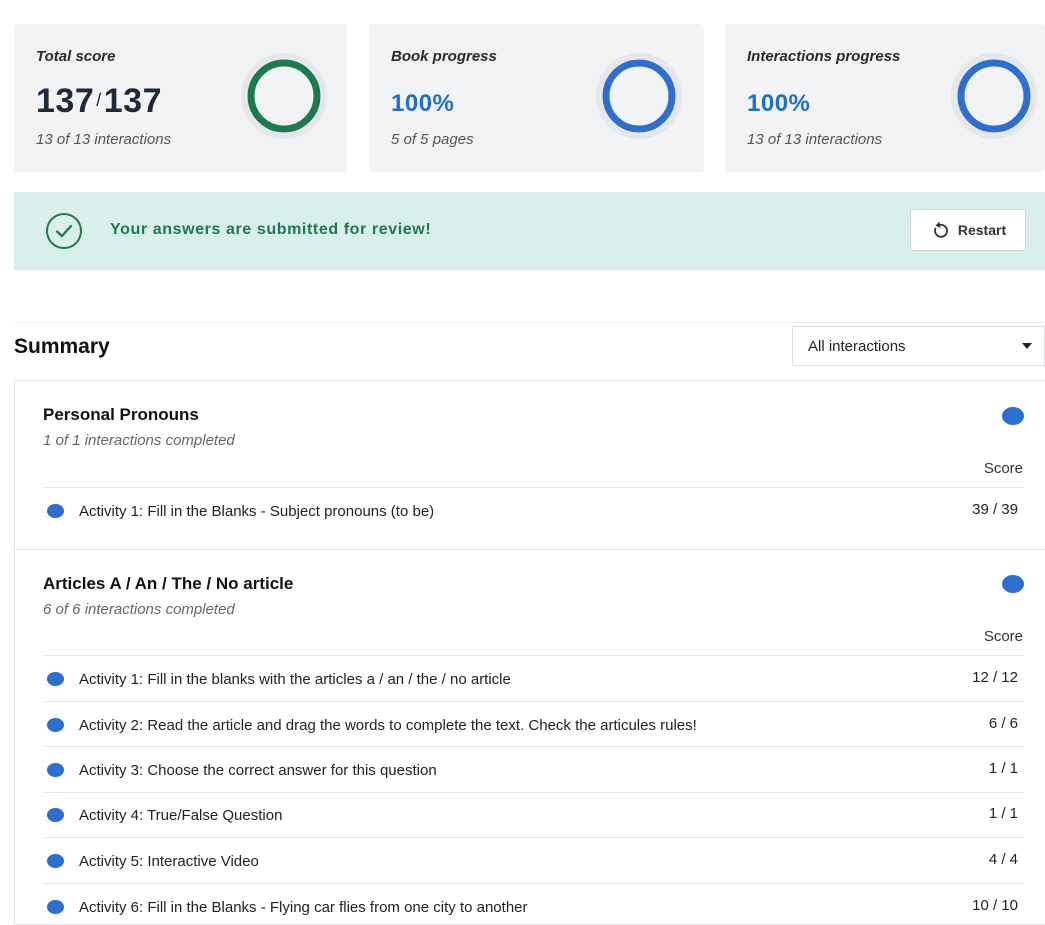 This screenshot has width=1045, height=925. I want to click on activity-score: 6 / 6, so click(1003, 723).